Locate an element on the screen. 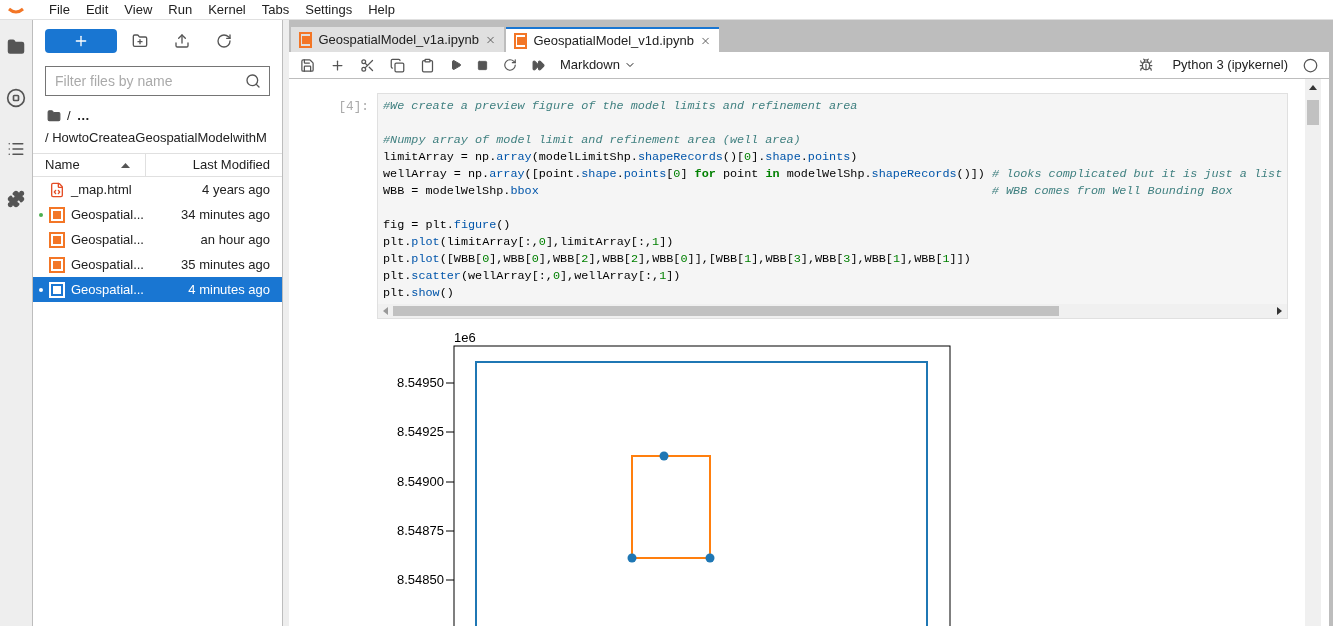 The image size is (1333, 626). filter-field: Filter files by name is located at coordinates (157, 81).